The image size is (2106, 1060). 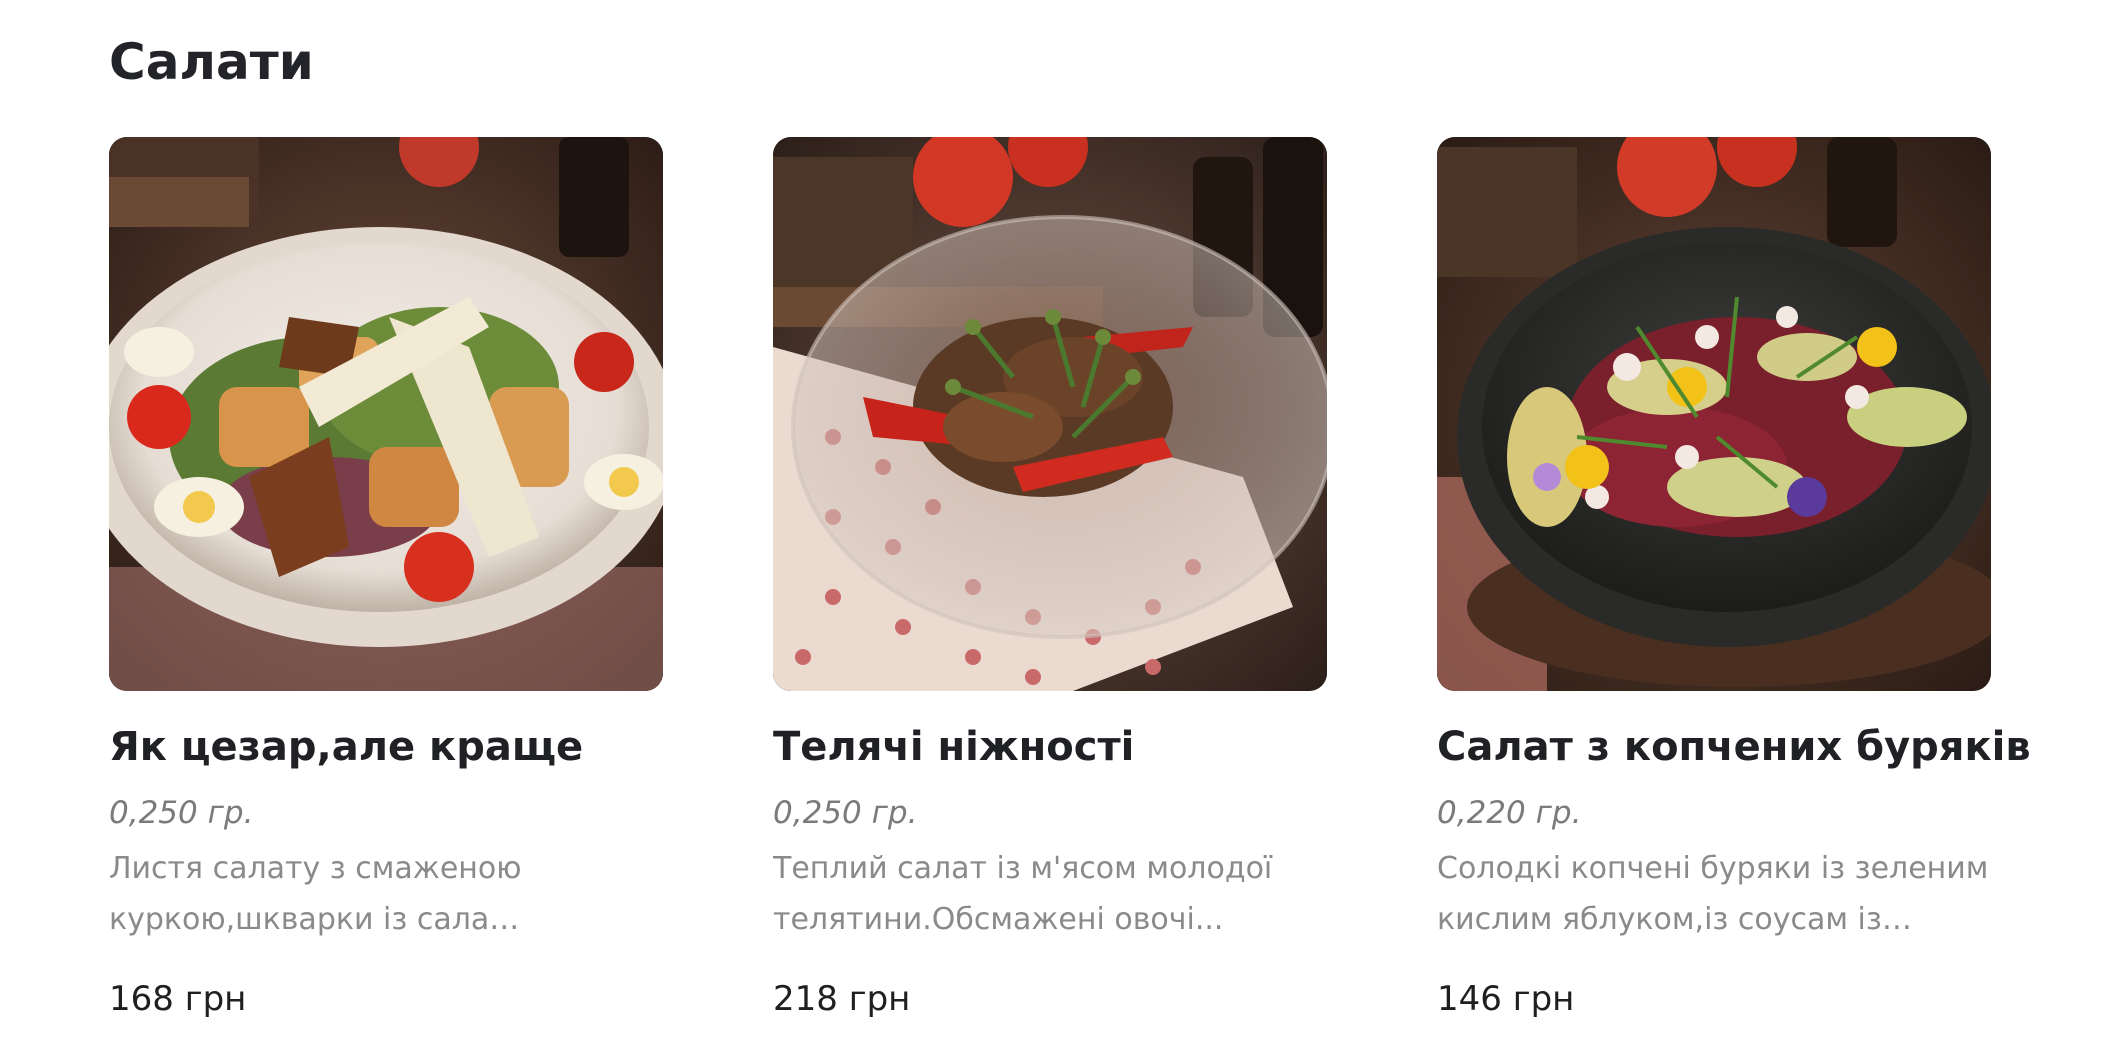 What do you see at coordinates (1509, 813) in the screenshot?
I see `product-weight: 0,220 гр.` at bounding box center [1509, 813].